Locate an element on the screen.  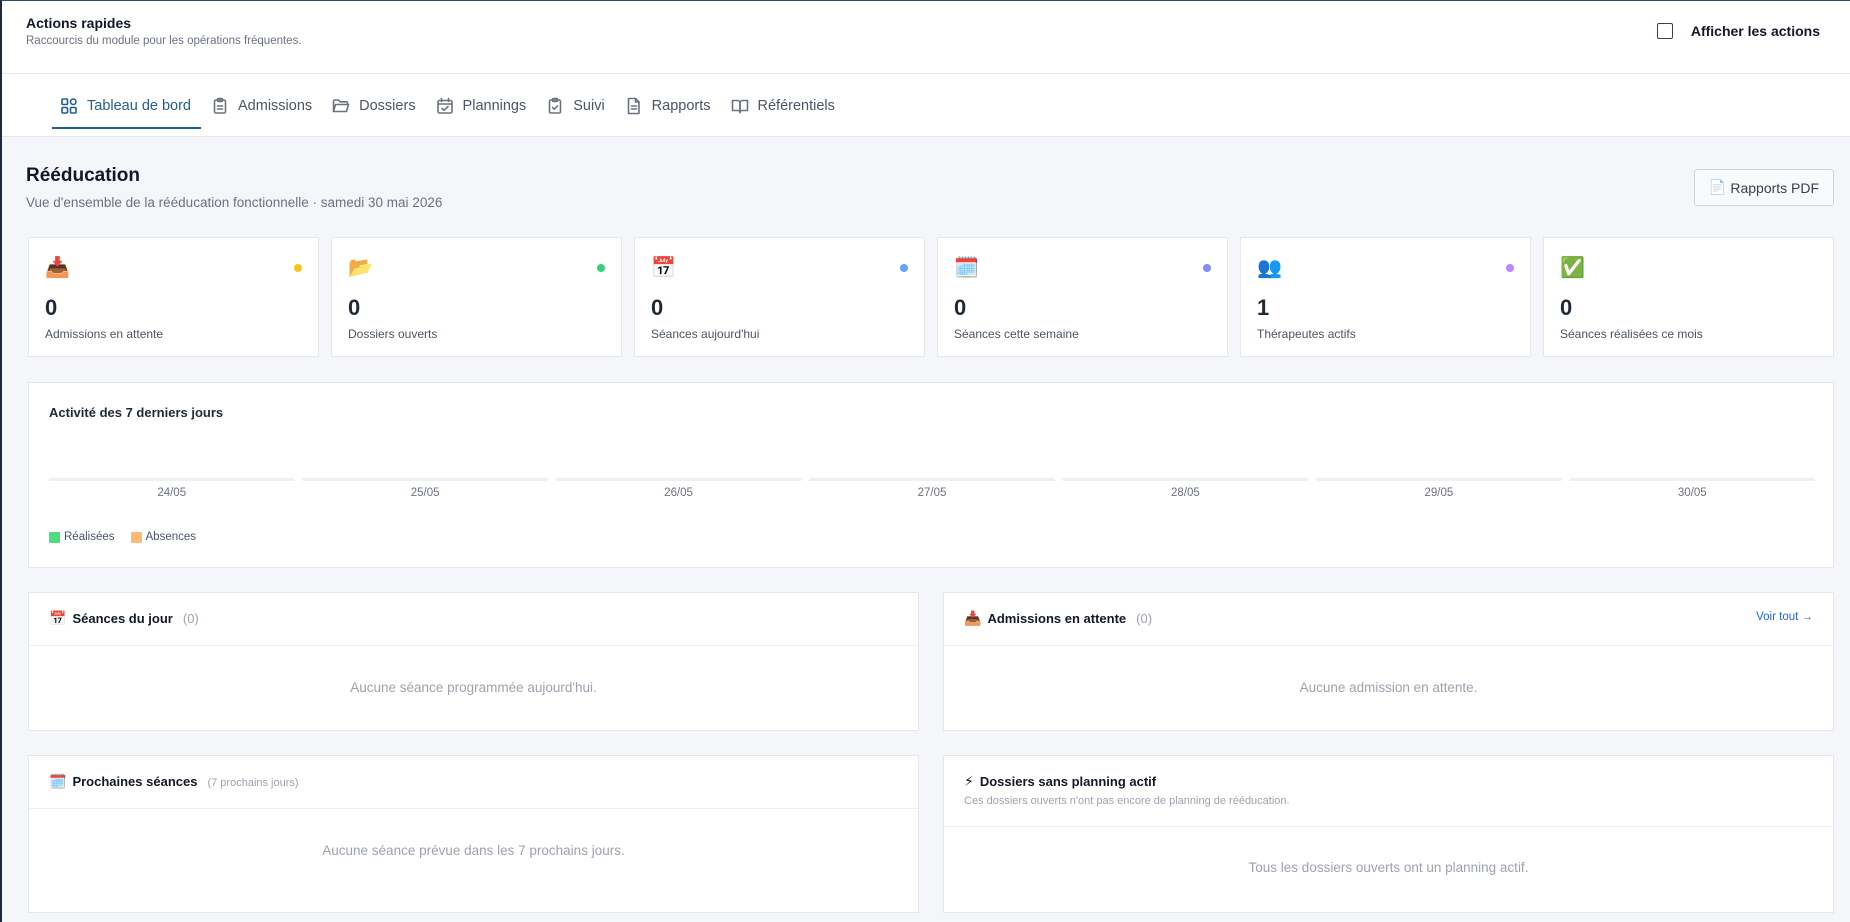
tab-dossiers: Dossiers is located at coordinates (373, 105).